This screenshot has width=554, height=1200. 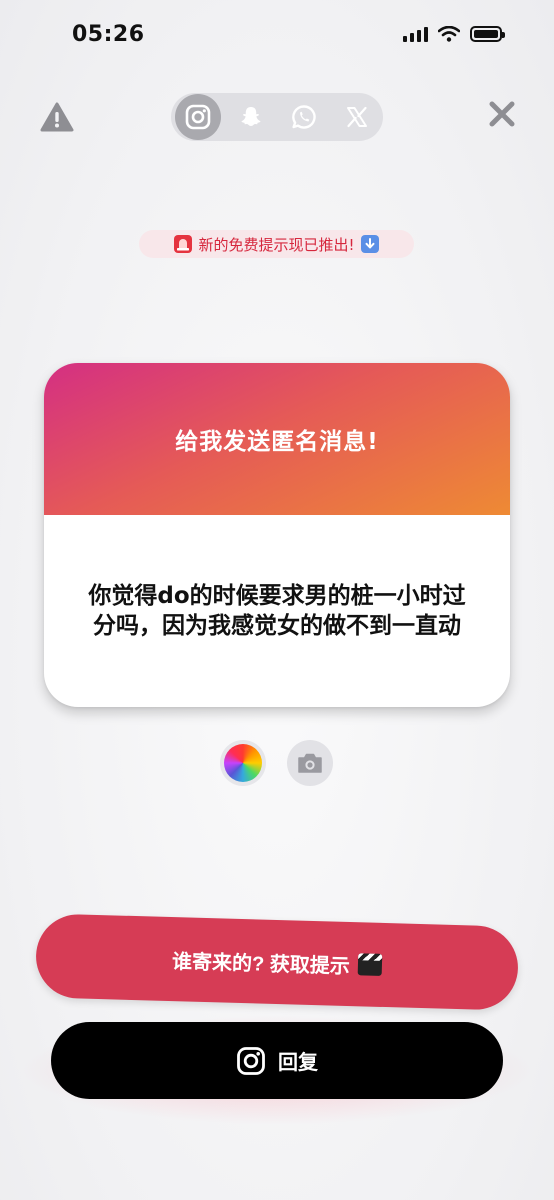 I want to click on promo-text: 新的免费提示现已推出!, so click(x=276, y=244).